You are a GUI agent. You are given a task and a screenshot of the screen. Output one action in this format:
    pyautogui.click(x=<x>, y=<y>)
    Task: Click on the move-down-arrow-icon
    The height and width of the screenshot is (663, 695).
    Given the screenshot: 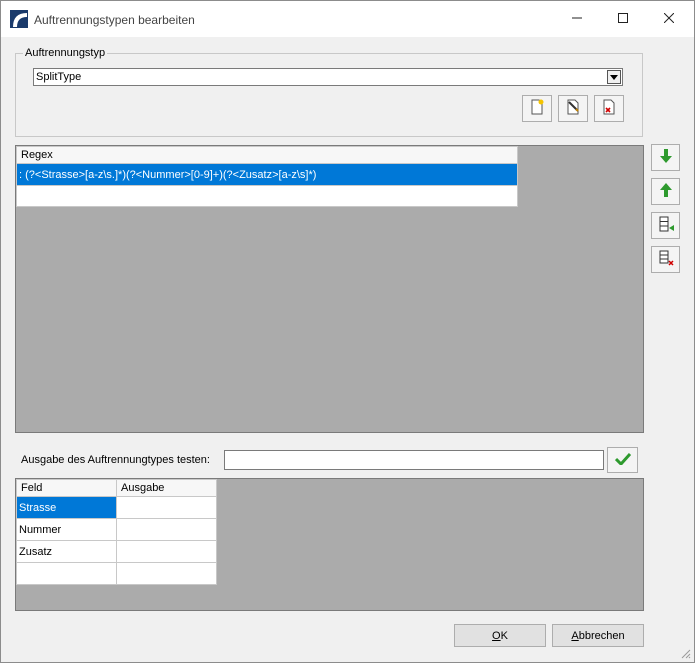 What is the action you would take?
    pyautogui.click(x=665, y=157)
    